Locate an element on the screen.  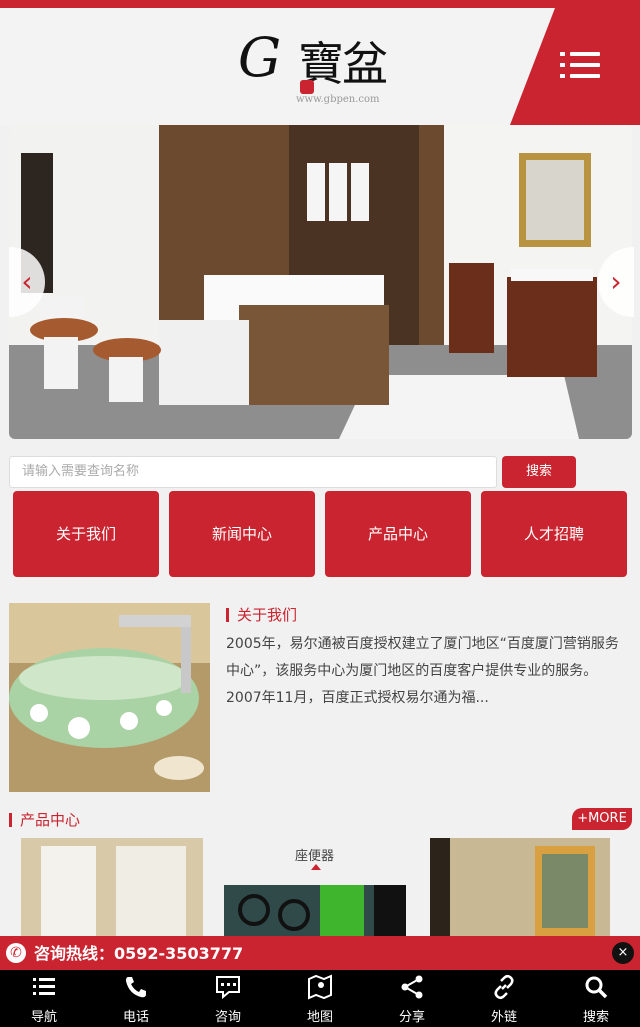
bottom-nav-search: 搜索 is located at coordinates (596, 998).